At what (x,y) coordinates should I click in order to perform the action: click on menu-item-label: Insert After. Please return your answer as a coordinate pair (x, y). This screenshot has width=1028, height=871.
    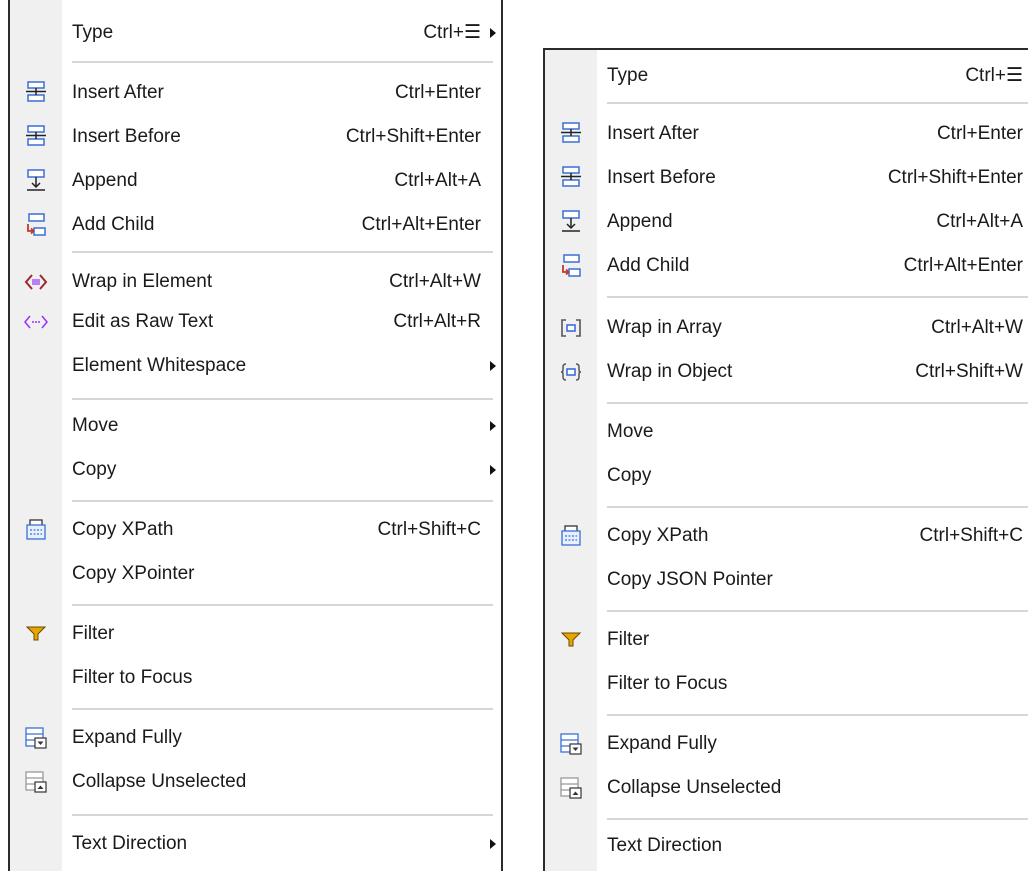
    Looking at the image, I should click on (653, 133).